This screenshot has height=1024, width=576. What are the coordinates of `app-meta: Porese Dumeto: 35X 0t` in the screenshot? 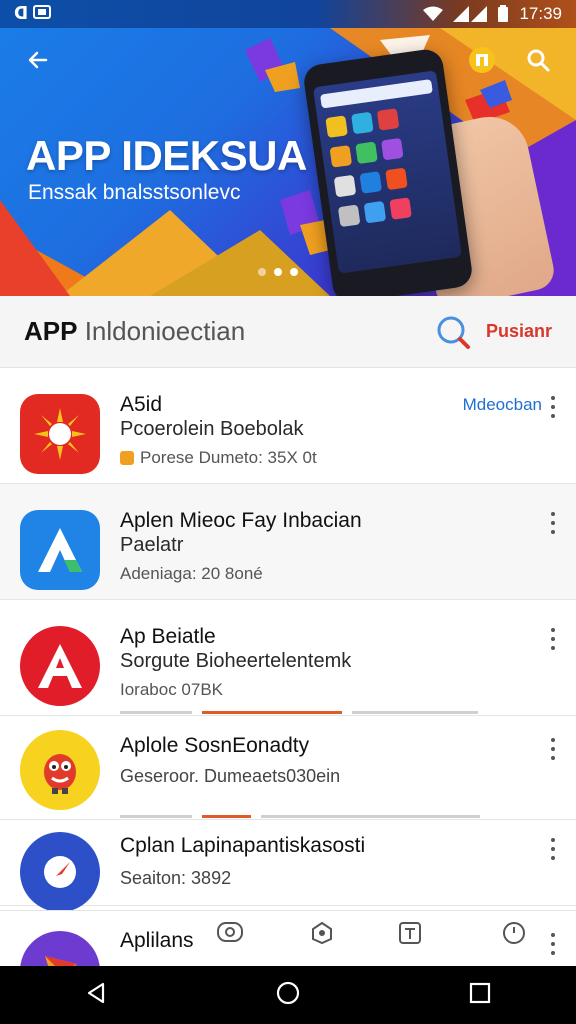 It's located at (218, 458).